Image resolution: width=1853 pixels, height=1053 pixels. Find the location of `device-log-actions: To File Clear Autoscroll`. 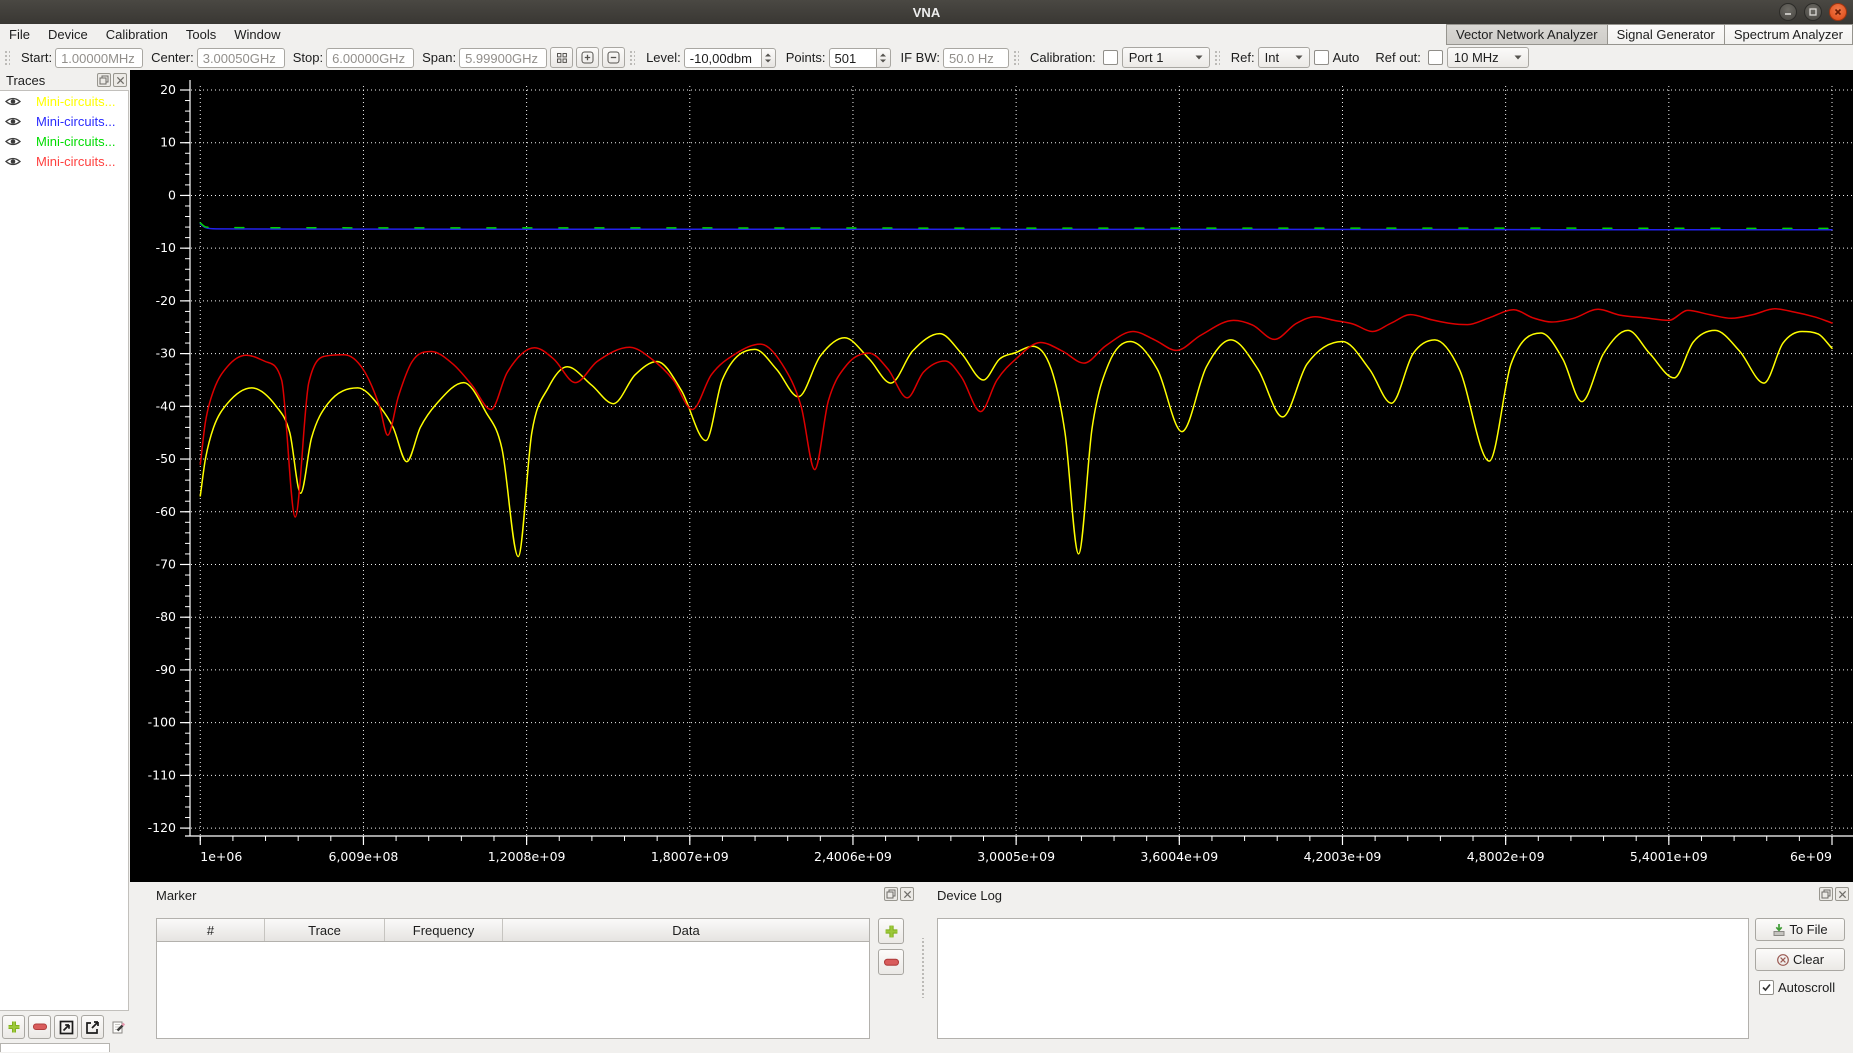

device-log-actions: To File Clear Autoscroll is located at coordinates (1800, 956).